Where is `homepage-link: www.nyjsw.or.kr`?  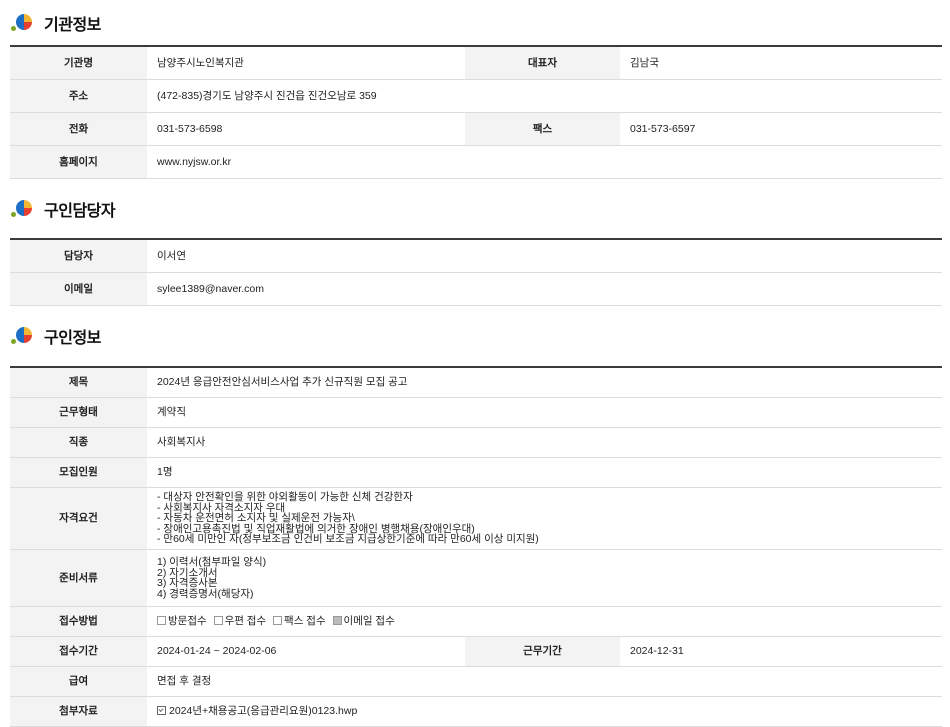
homepage-link: www.nyjsw.or.kr is located at coordinates (194, 162).